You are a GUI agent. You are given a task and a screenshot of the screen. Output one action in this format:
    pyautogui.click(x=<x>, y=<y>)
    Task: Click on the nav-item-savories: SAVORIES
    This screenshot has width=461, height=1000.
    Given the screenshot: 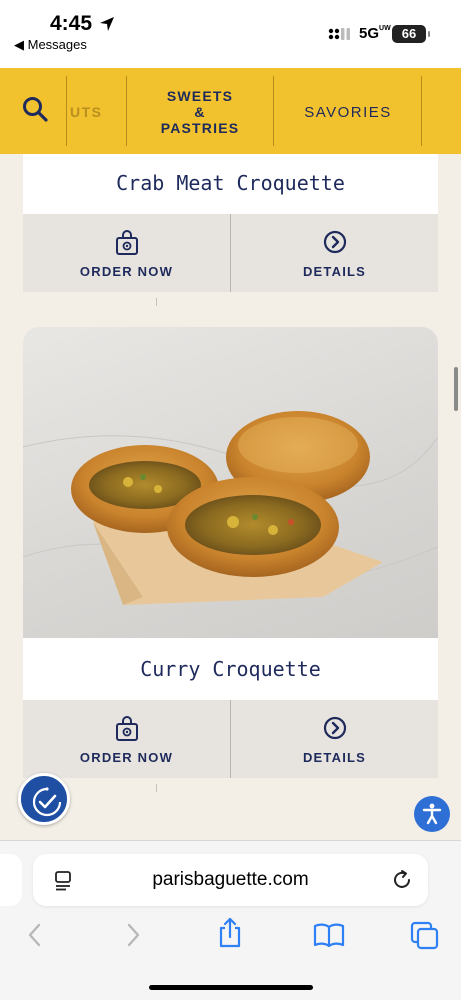 What is the action you would take?
    pyautogui.click(x=348, y=112)
    